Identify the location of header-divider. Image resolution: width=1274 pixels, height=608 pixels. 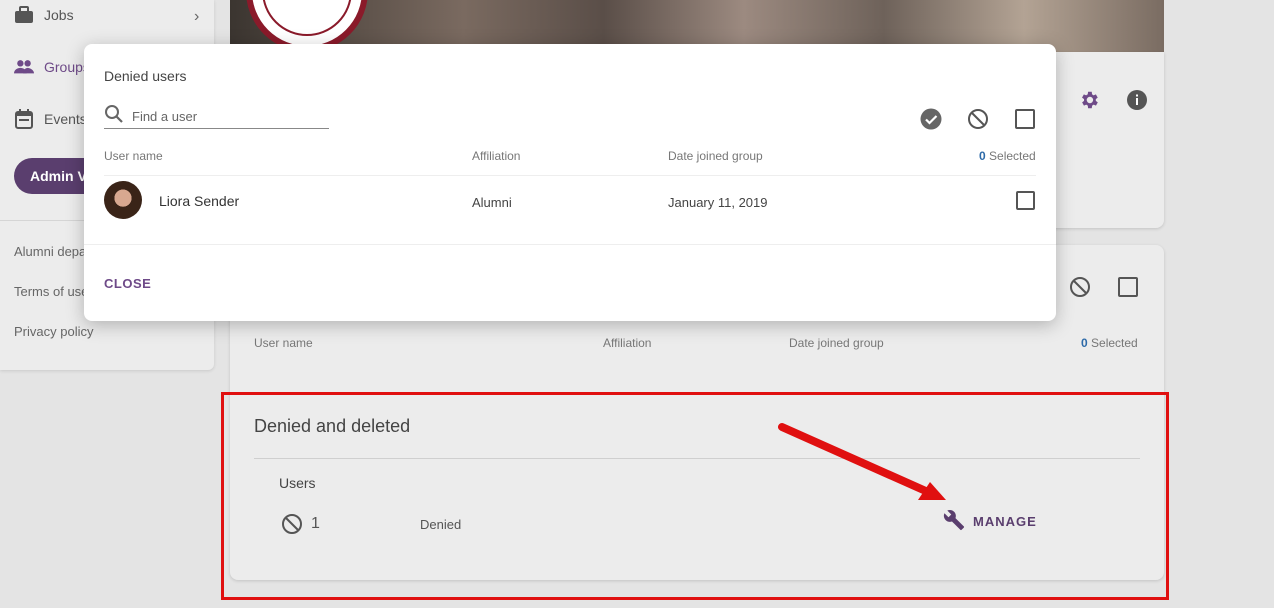
(570, 175).